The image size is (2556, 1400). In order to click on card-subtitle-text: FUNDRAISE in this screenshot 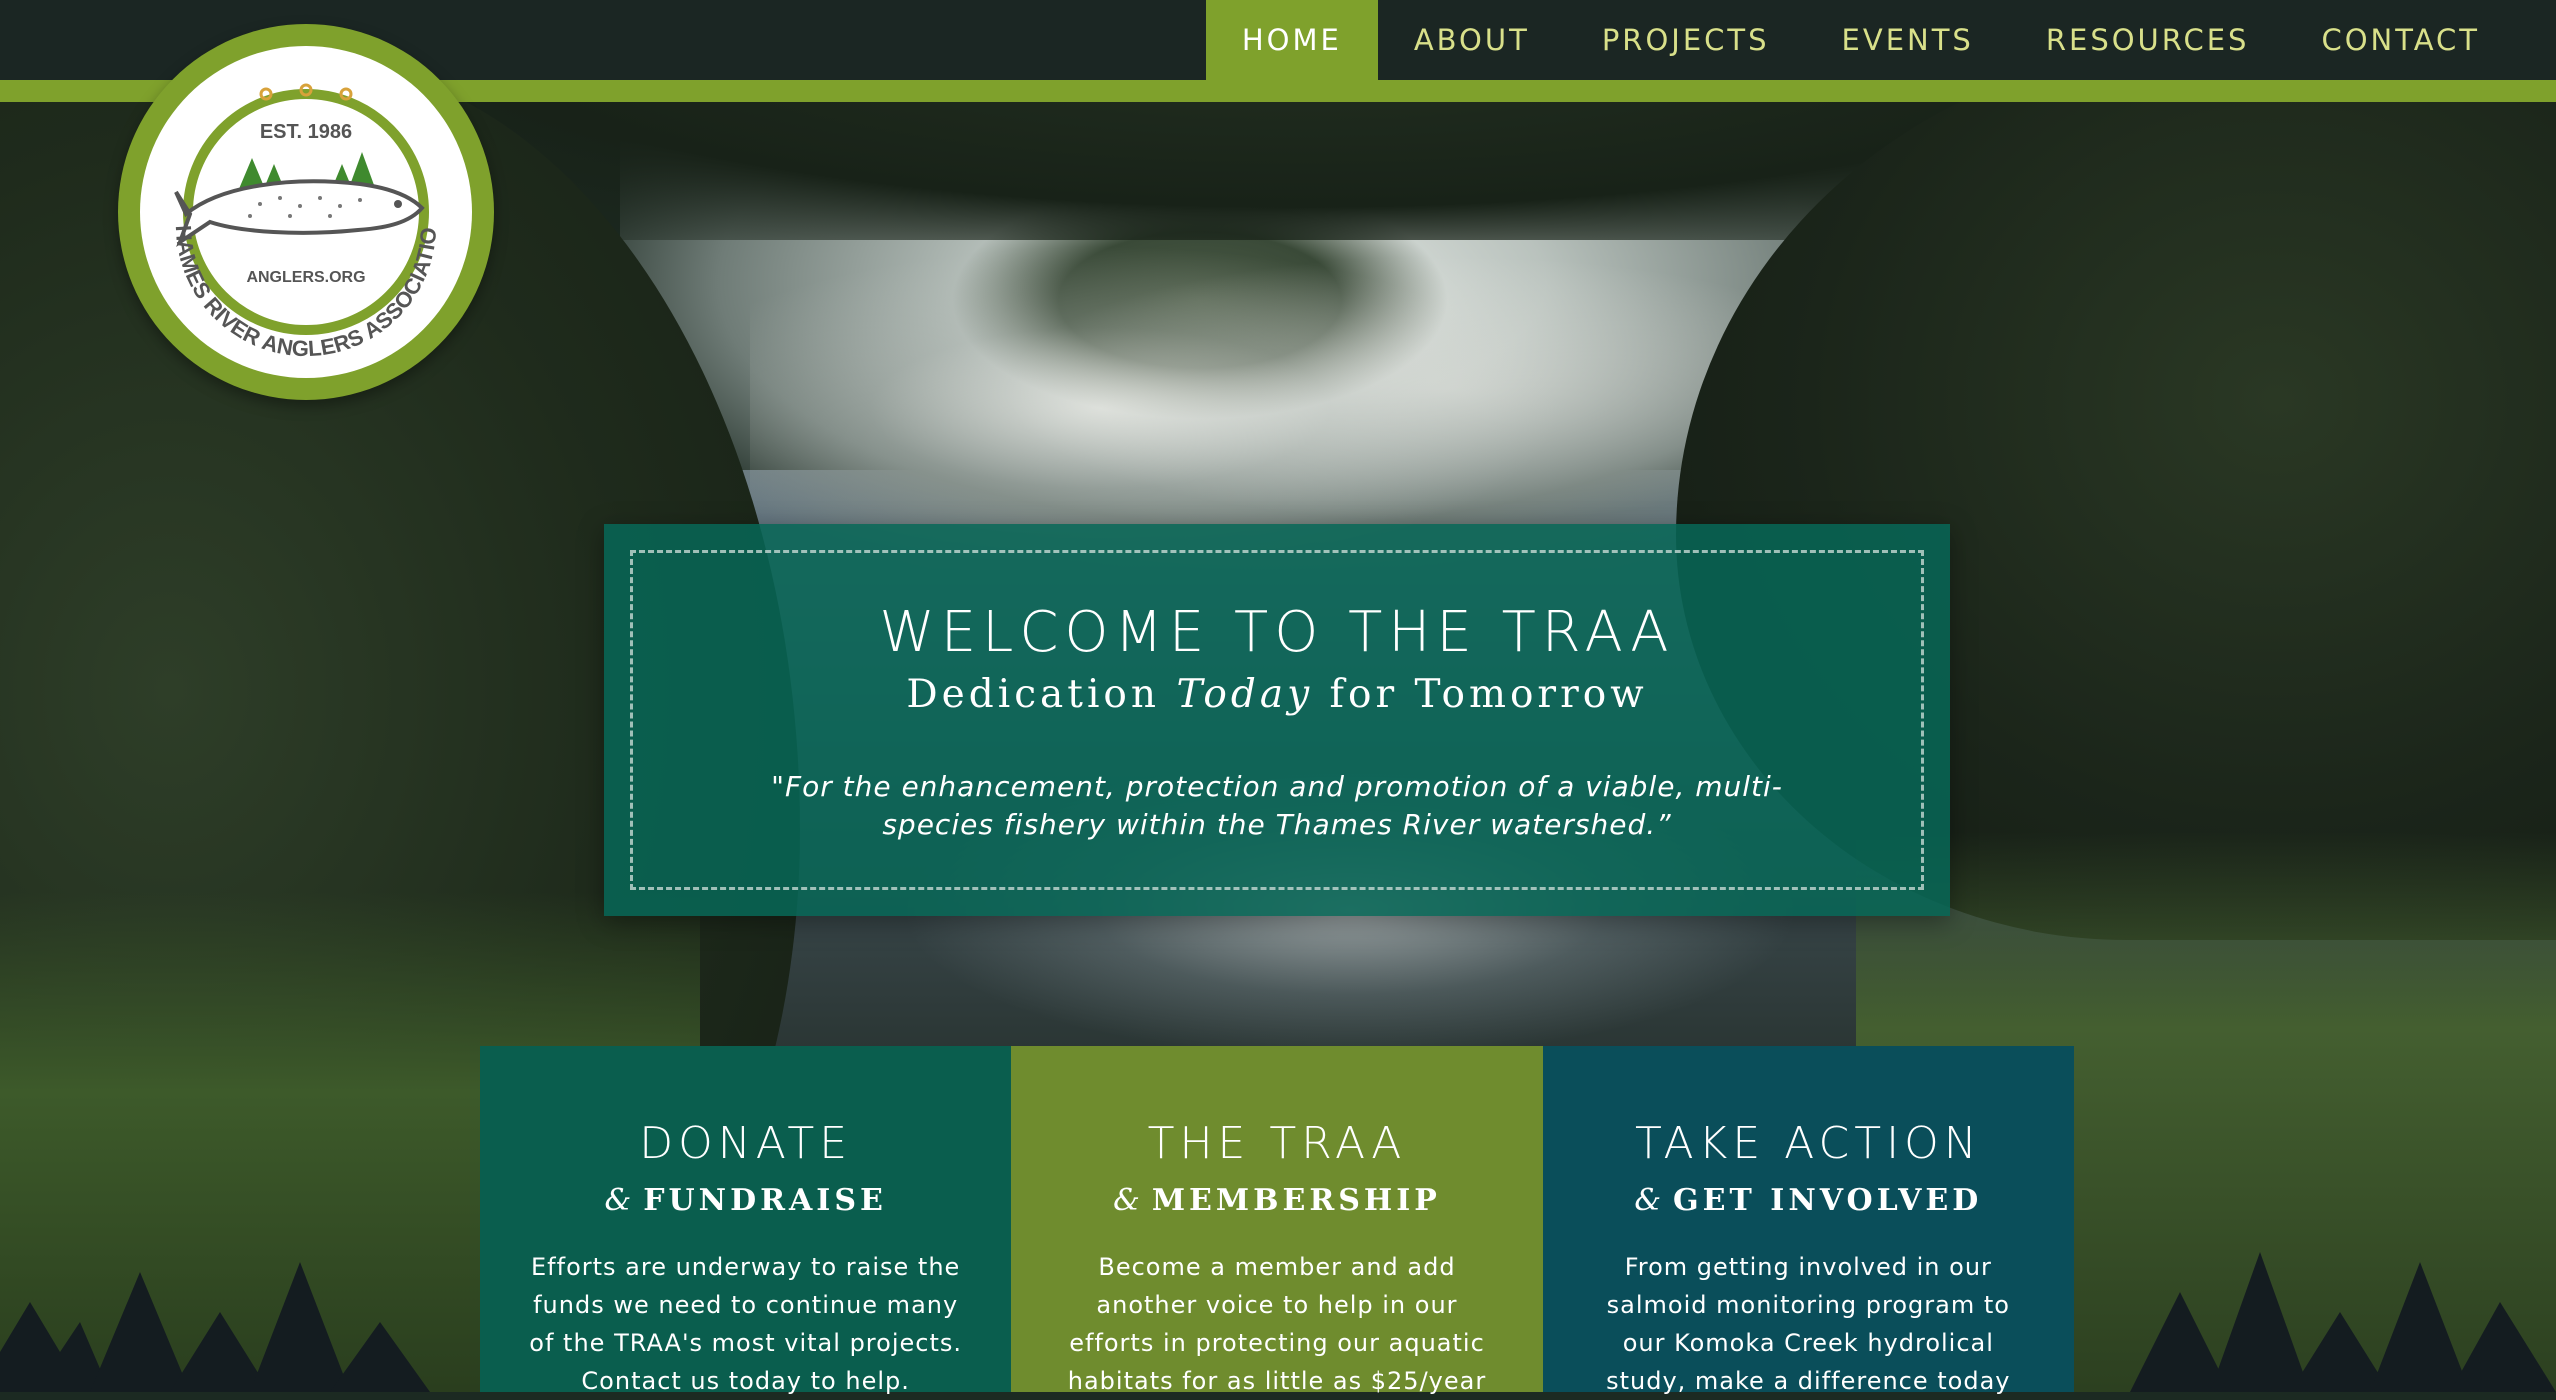, I will do `click(765, 1200)`.